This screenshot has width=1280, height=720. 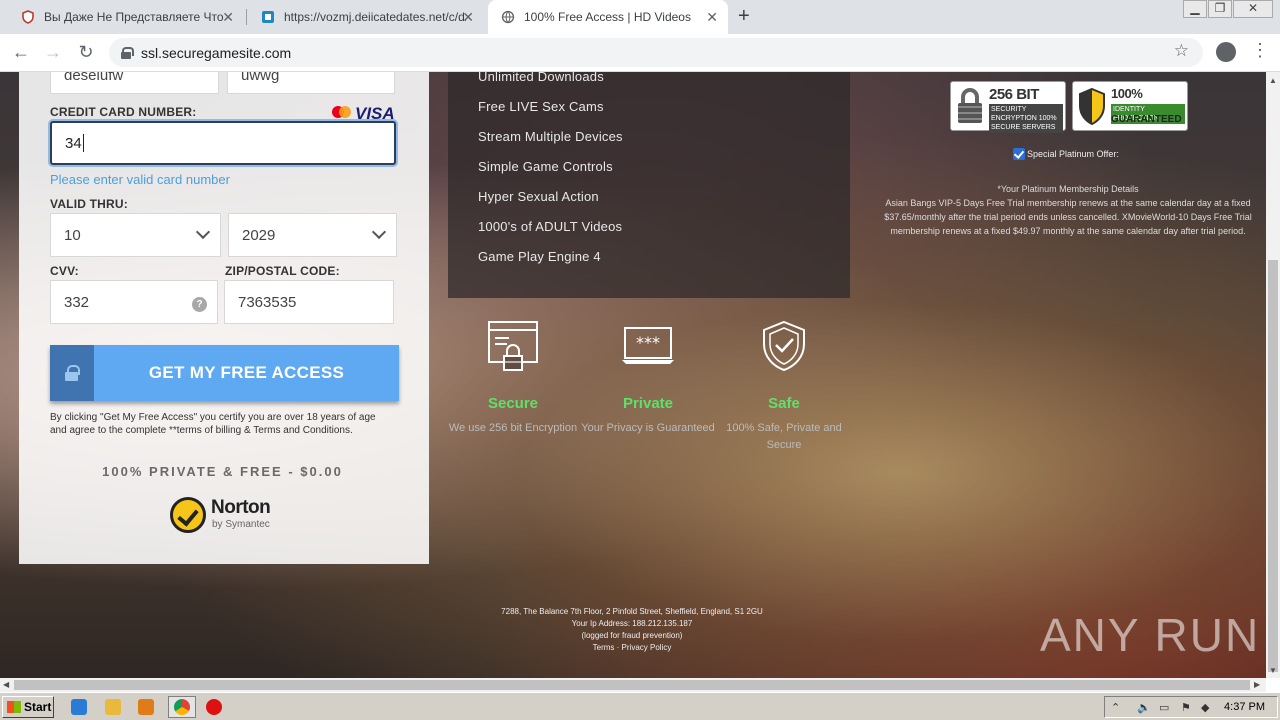 I want to click on cta-lock-box, so click(x=72, y=373).